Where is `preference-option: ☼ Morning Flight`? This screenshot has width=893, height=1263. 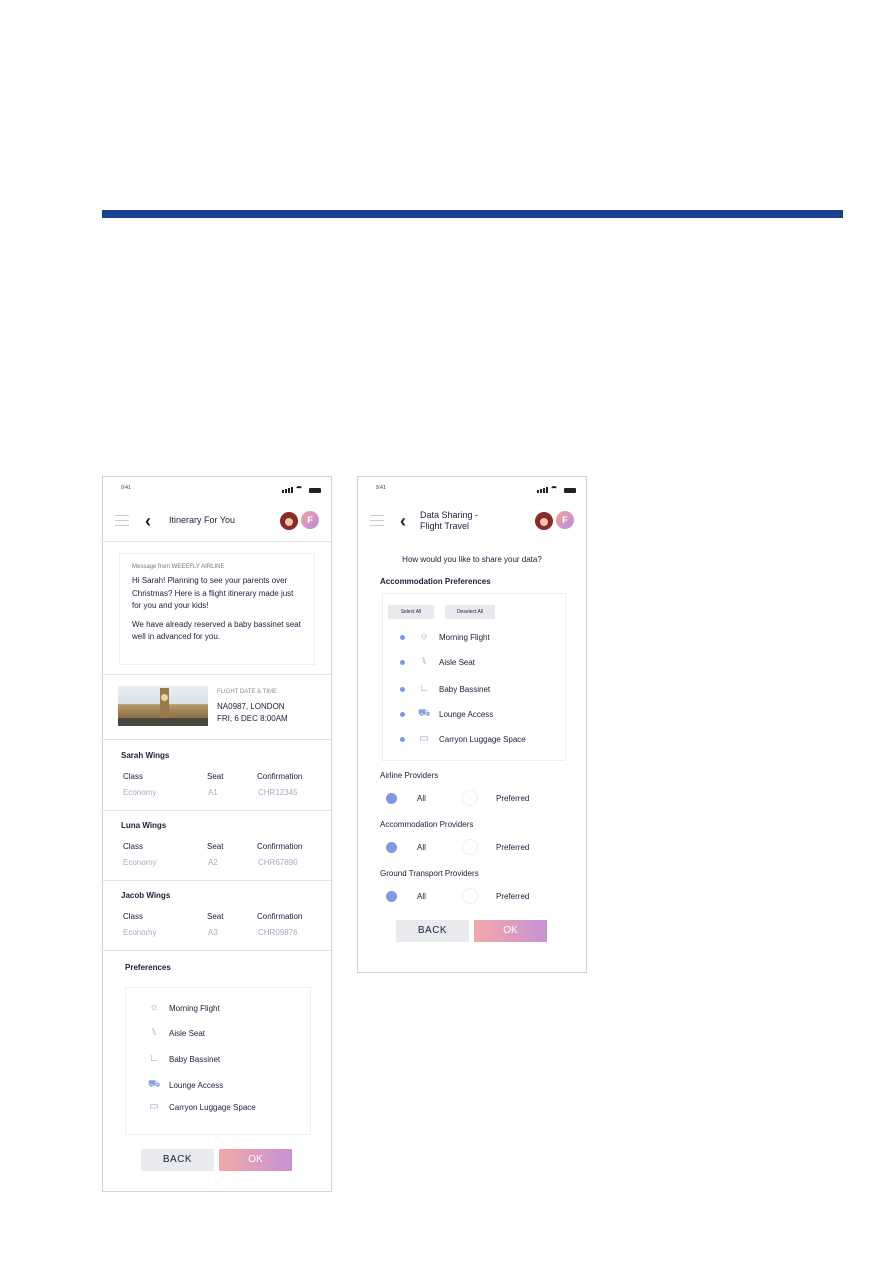 preference-option: ☼ Morning Flight is located at coordinates (445, 637).